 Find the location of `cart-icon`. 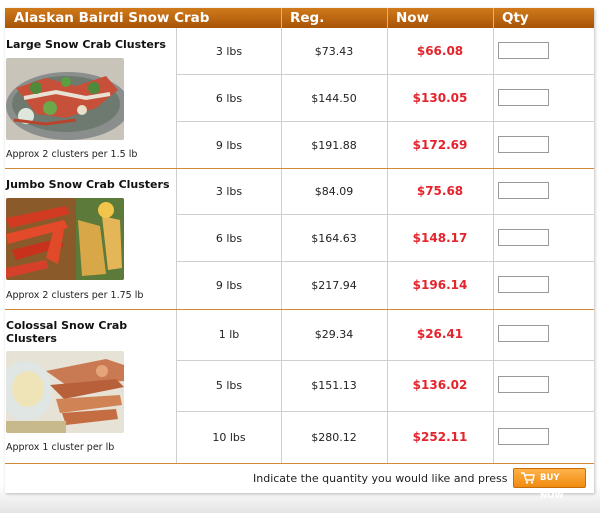

cart-icon is located at coordinates (528, 481).